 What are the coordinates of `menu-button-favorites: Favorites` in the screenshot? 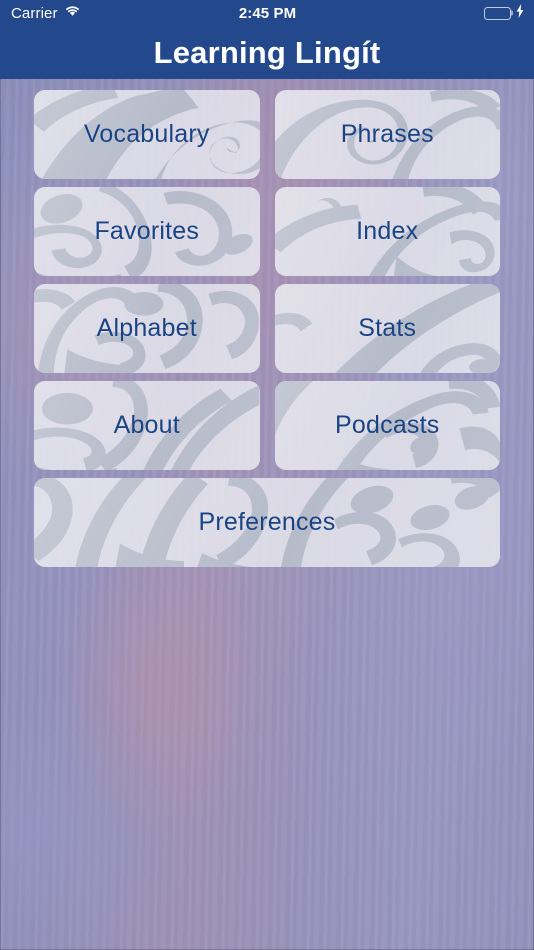 It's located at (147, 231).